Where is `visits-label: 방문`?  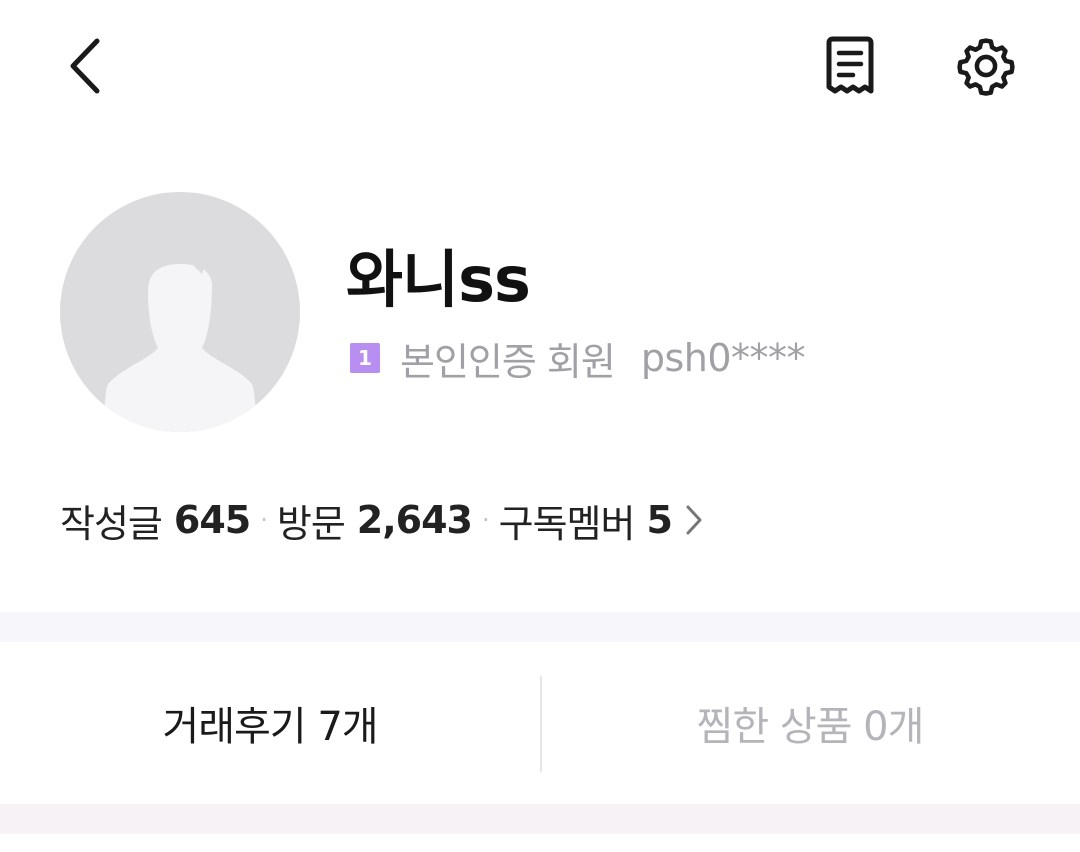 visits-label: 방문 is located at coordinates (311, 523).